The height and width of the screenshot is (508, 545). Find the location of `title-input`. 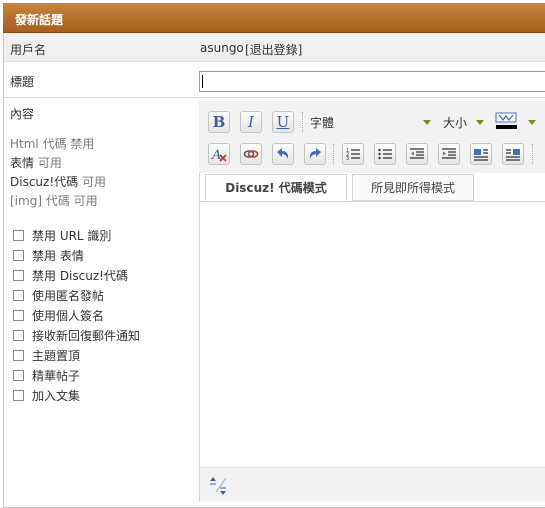

title-input is located at coordinates (372, 81).